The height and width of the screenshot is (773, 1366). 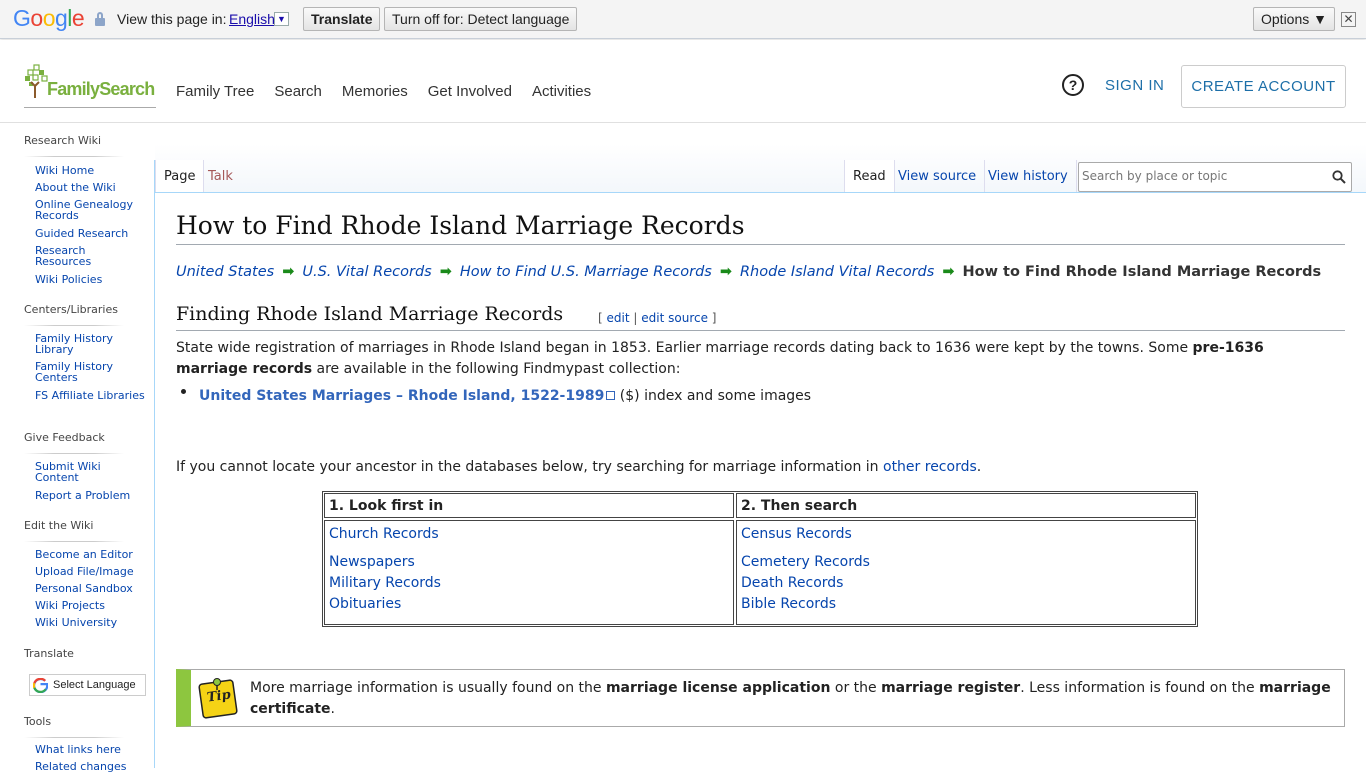 I want to click on tab-page: Page, so click(x=180, y=176).